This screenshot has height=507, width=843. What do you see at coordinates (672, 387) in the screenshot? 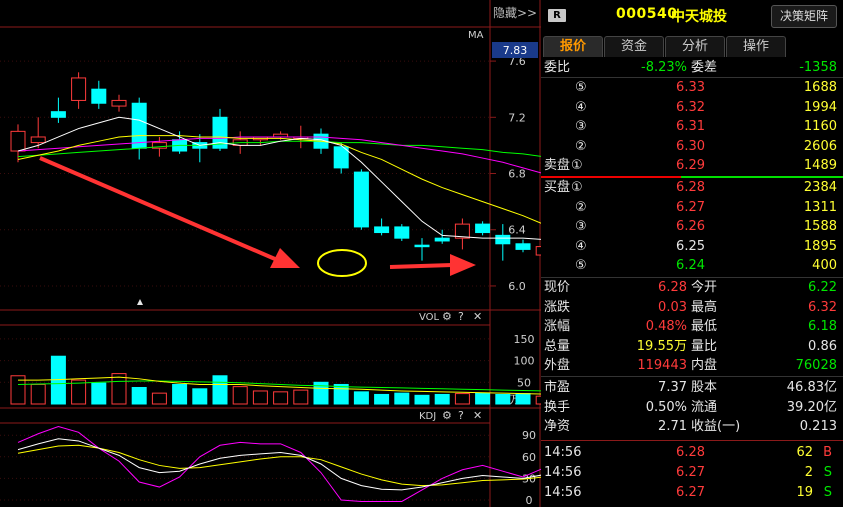
I see `fund-value: 7.37` at bounding box center [672, 387].